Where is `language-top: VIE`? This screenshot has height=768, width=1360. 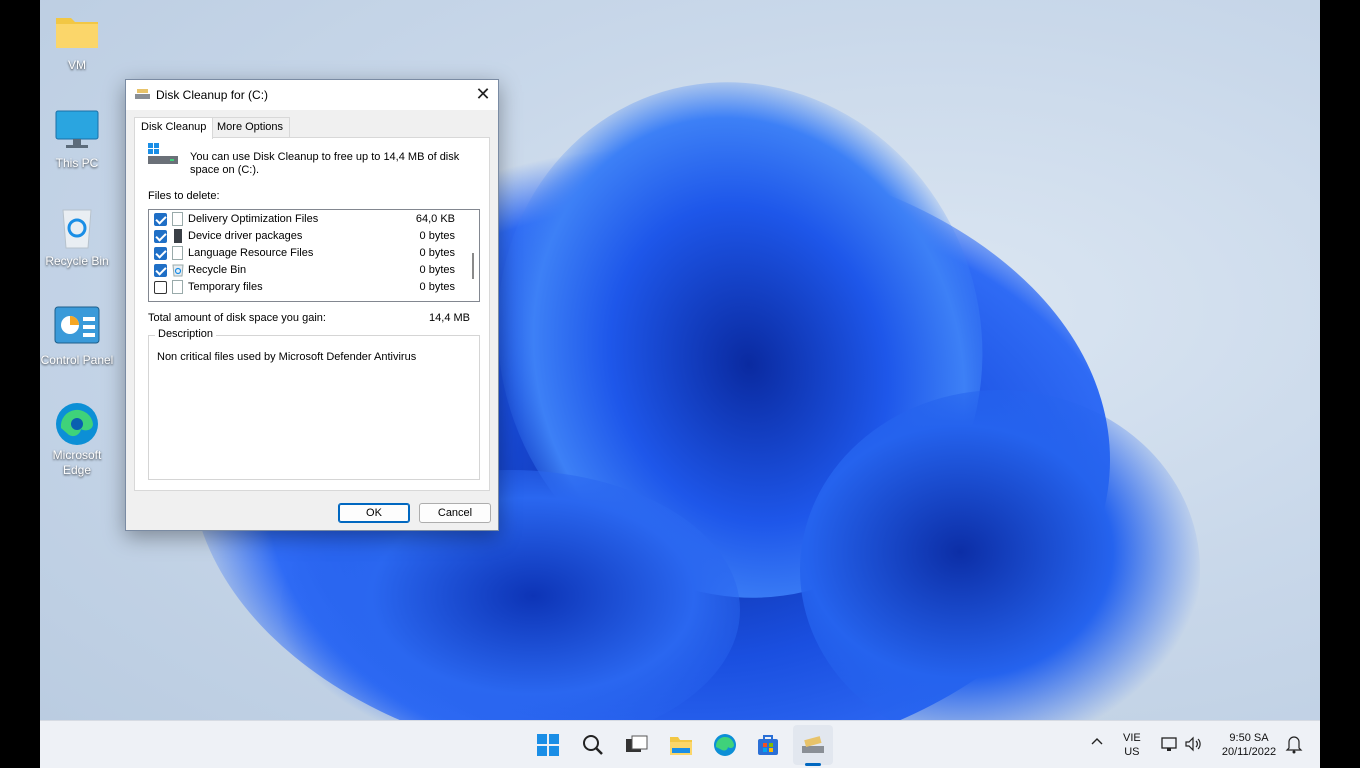 language-top: VIE is located at coordinates (1132, 738).